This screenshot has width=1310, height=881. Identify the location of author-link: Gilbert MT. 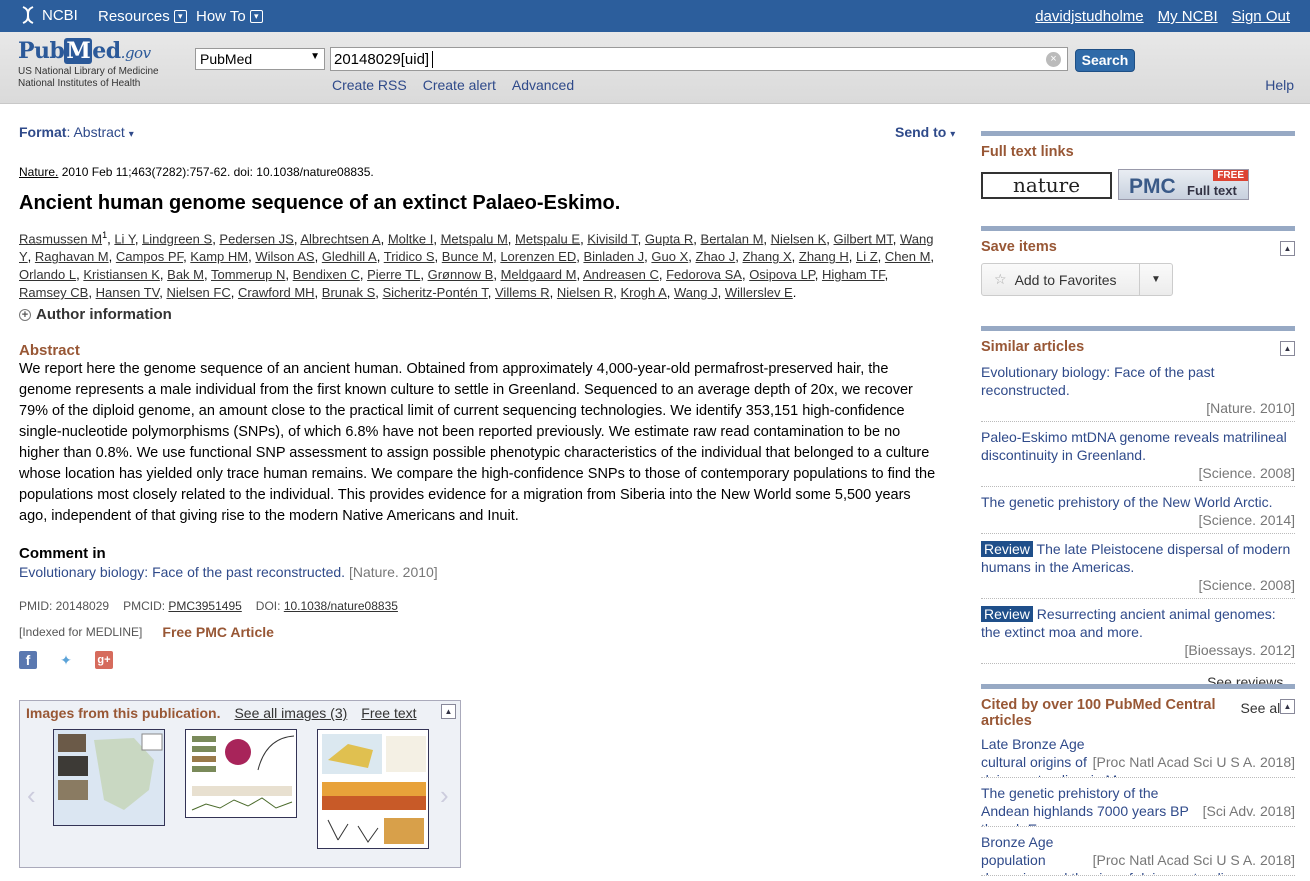
(863, 238).